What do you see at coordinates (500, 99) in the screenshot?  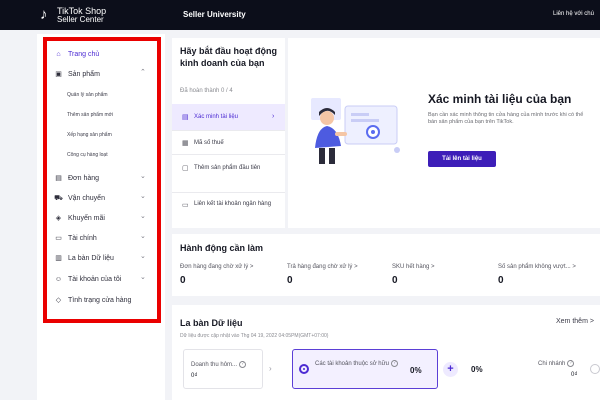 I see `verify-title: Xác minh tài liệu của bạn` at bounding box center [500, 99].